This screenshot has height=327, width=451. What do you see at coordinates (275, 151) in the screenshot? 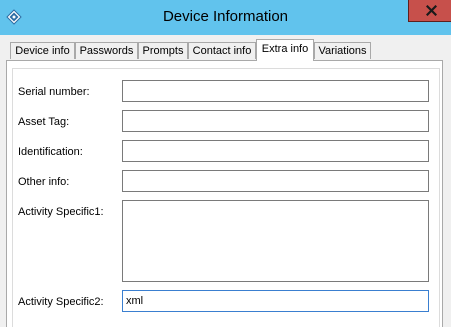
I see `identification-field` at bounding box center [275, 151].